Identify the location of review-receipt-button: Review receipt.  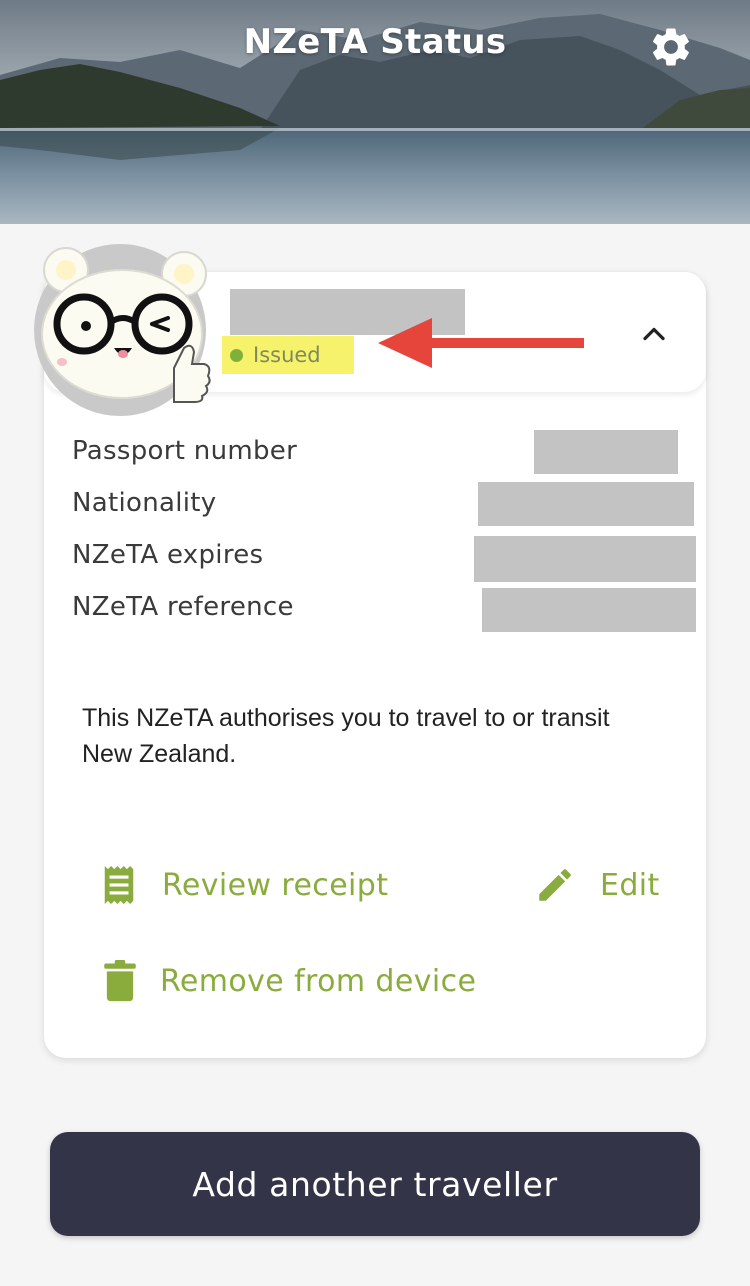
(244, 885).